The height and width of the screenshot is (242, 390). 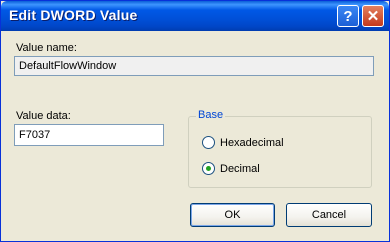 What do you see at coordinates (43, 116) in the screenshot?
I see `value-data-label: Value data:` at bounding box center [43, 116].